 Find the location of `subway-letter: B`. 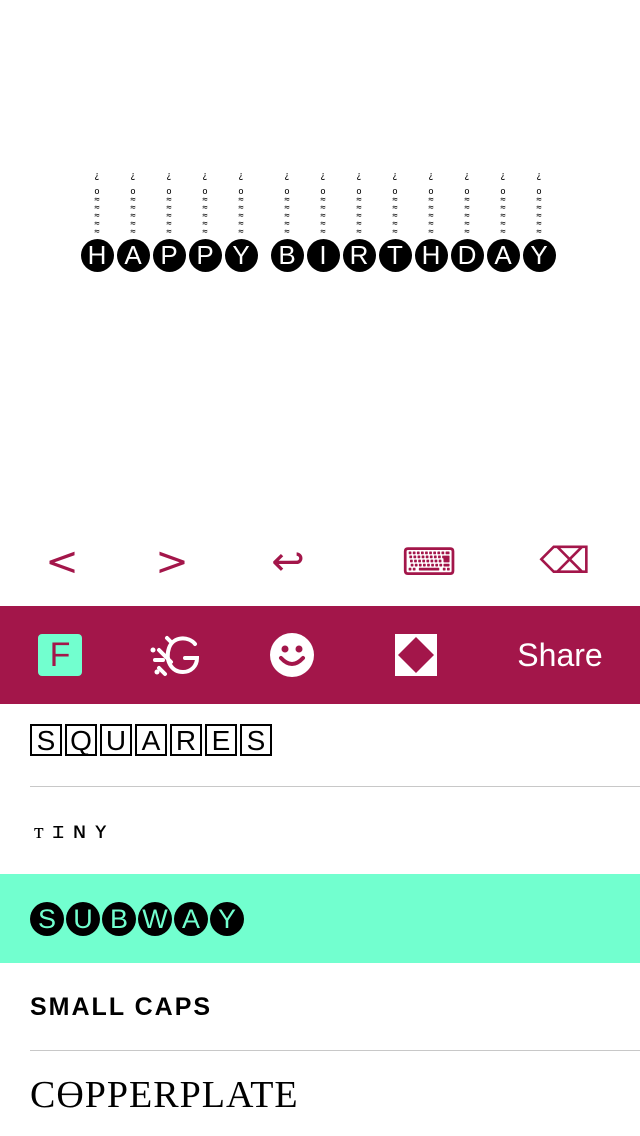

subway-letter: B is located at coordinates (119, 918).